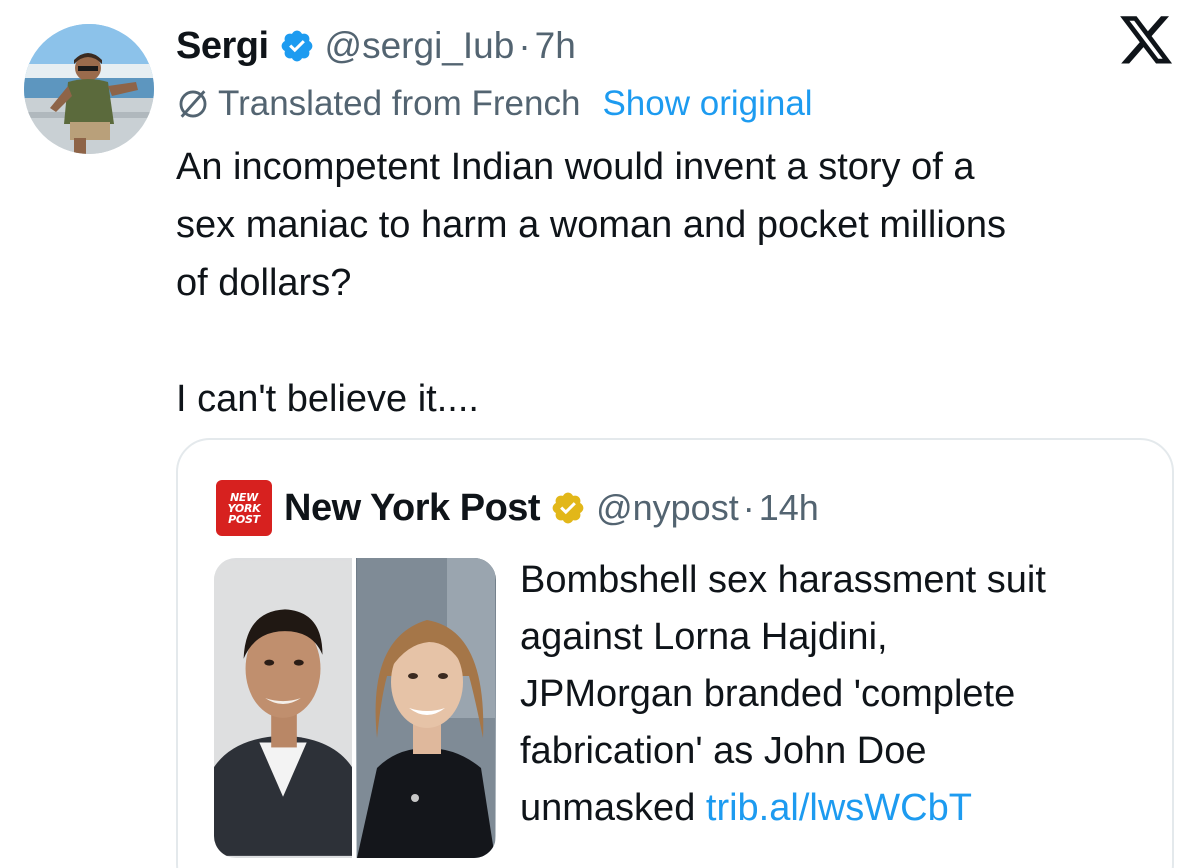 The width and height of the screenshot is (1200, 868). I want to click on author-handle: @sergi_Iub, so click(420, 46).